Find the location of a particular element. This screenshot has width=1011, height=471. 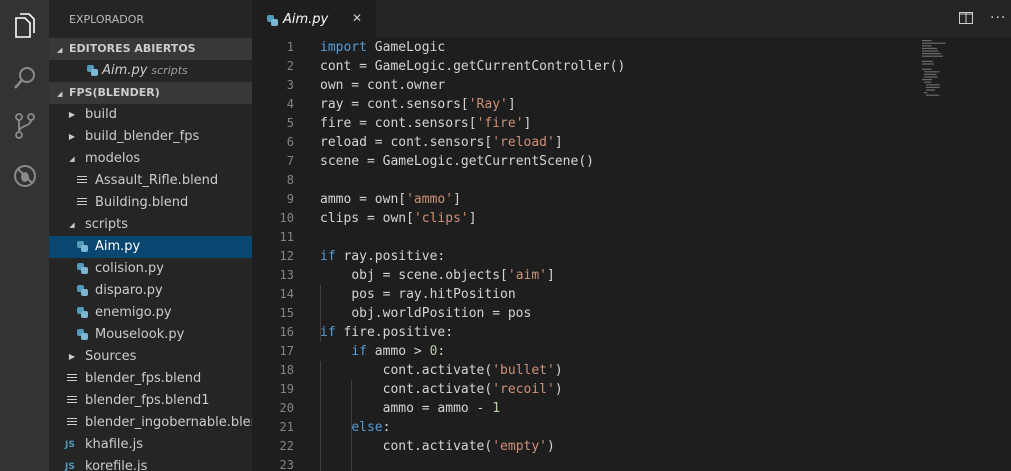

open-editor-item: Aim.py scripts is located at coordinates (150, 71).